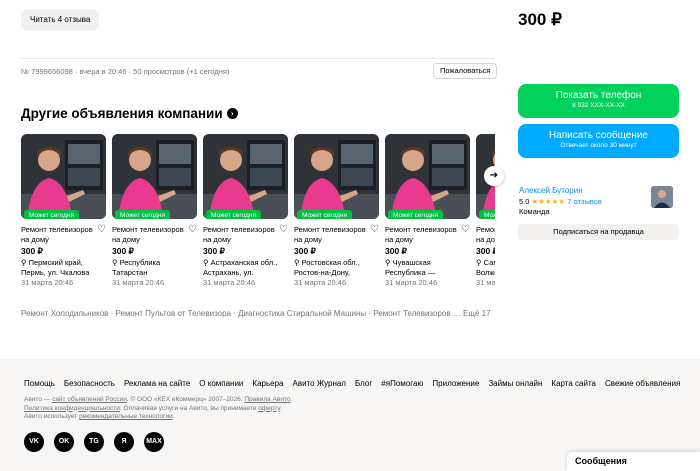  What do you see at coordinates (642, 383) in the screenshot?
I see `footer-link: Свежие объявления` at bounding box center [642, 383].